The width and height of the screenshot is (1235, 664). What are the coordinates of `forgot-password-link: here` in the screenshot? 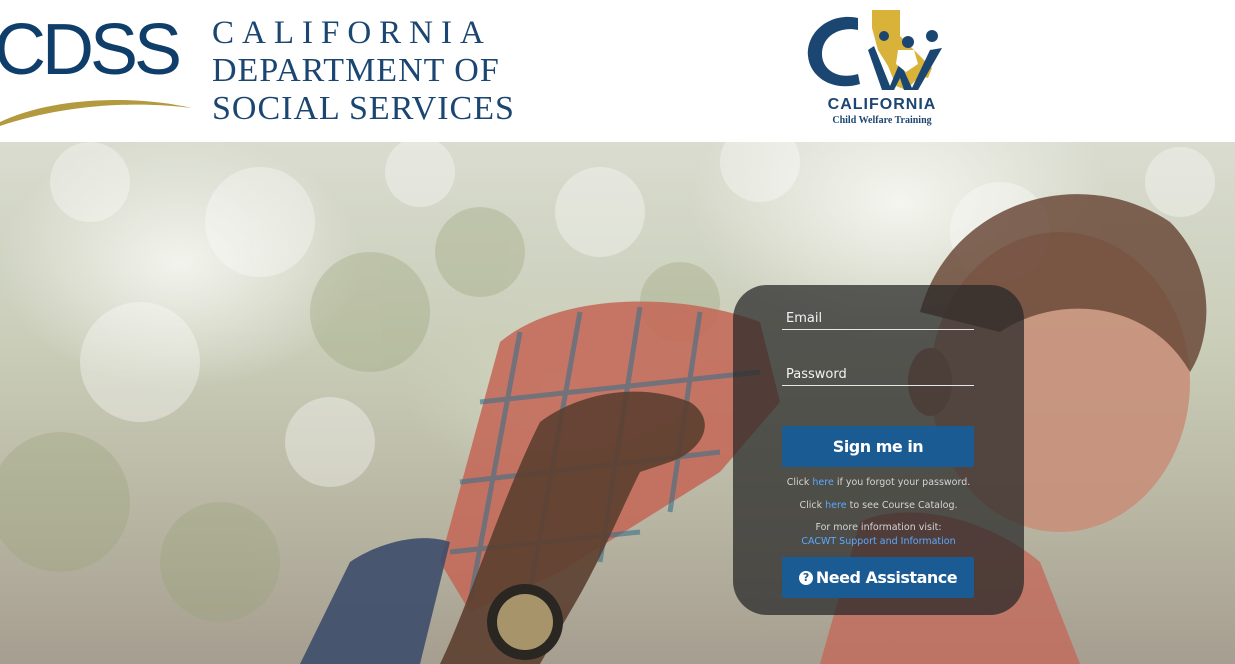 It's located at (822, 482).